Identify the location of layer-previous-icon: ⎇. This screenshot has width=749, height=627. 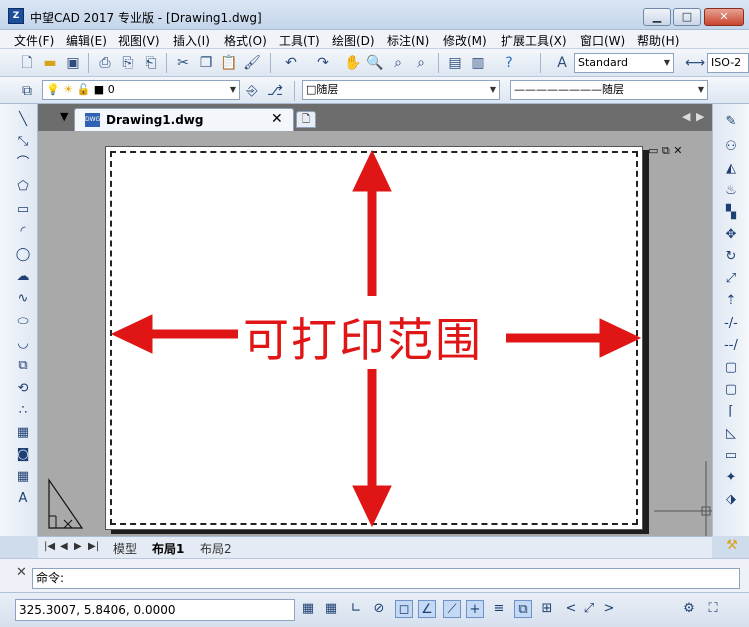
(275, 91).